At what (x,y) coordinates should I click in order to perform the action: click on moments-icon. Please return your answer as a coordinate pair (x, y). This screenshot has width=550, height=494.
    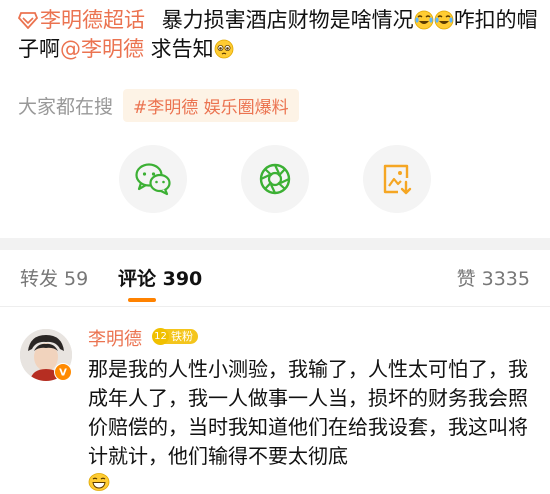
    Looking at the image, I should click on (275, 179).